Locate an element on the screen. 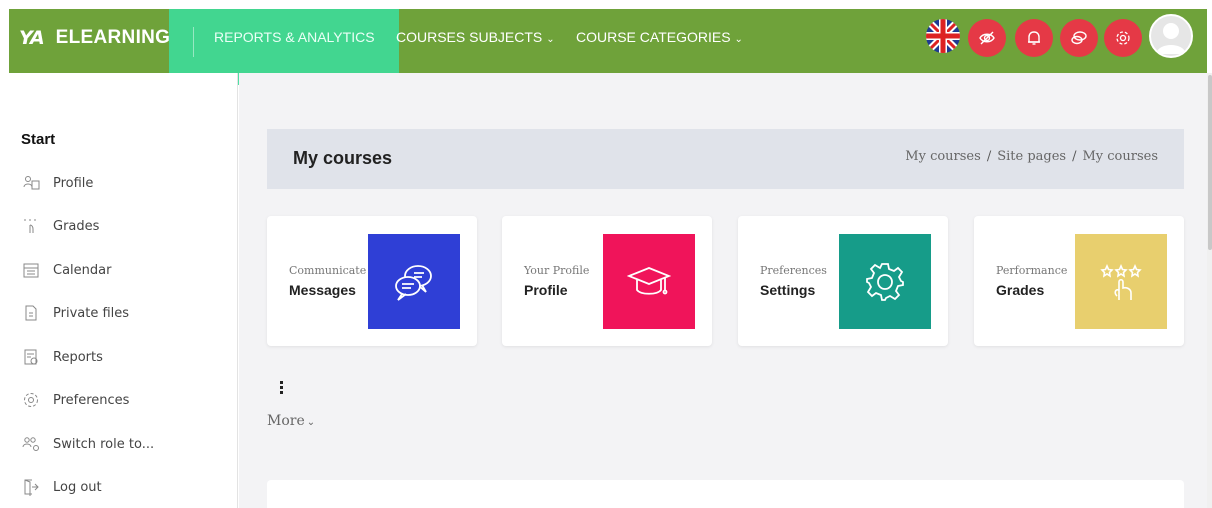 Image resolution: width=1212 pixels, height=508 pixels. card-profile: Your Profile Profile is located at coordinates (607, 281).